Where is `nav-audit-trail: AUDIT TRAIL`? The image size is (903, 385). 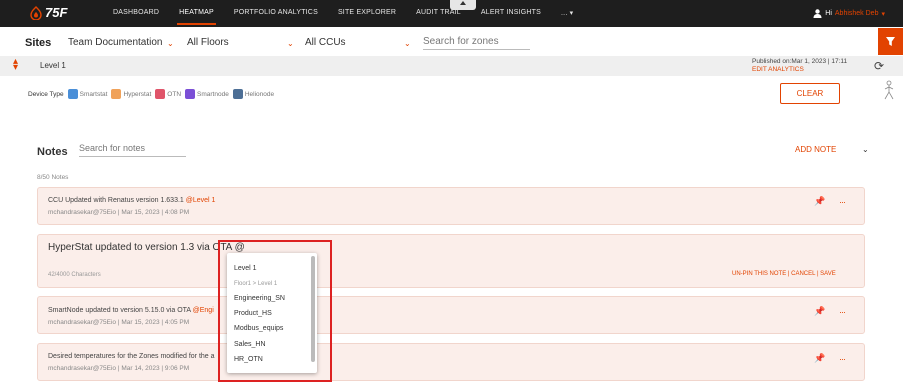
nav-audit-trail: AUDIT TRAIL is located at coordinates (438, 13).